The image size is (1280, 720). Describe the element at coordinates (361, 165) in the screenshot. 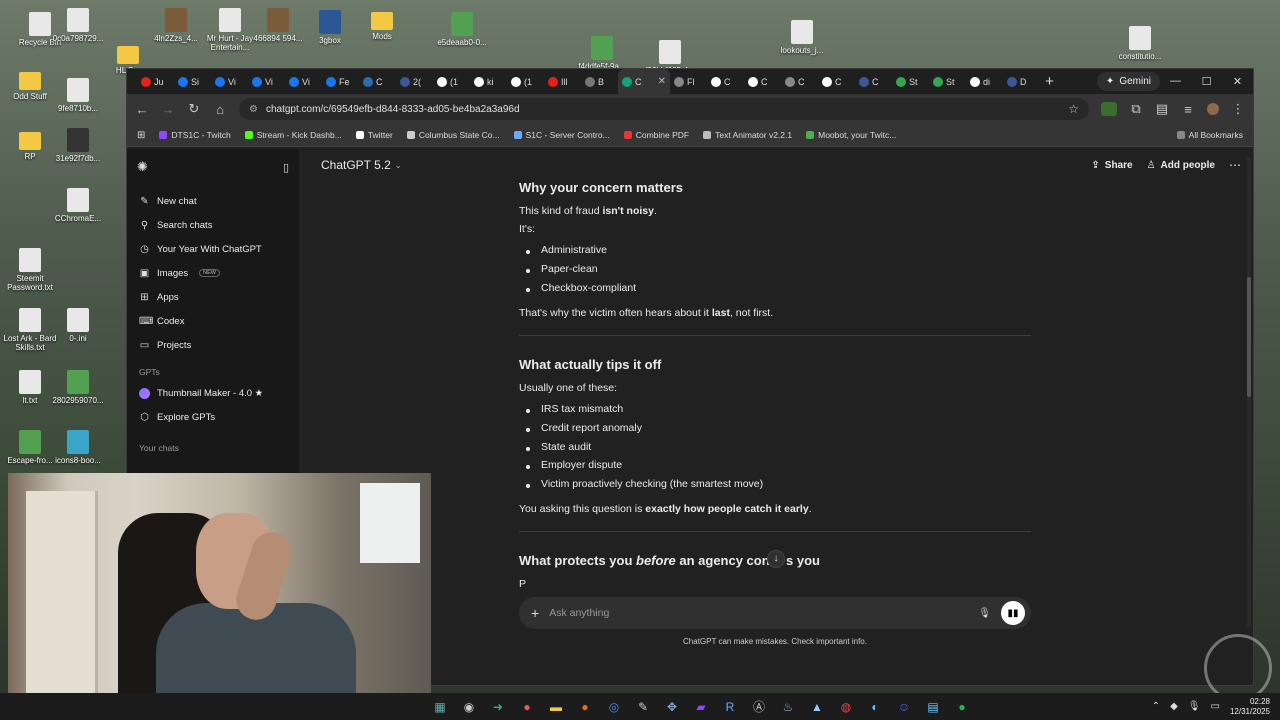

I see `model-selector: ChatGPT 5.2 ⌄` at that location.